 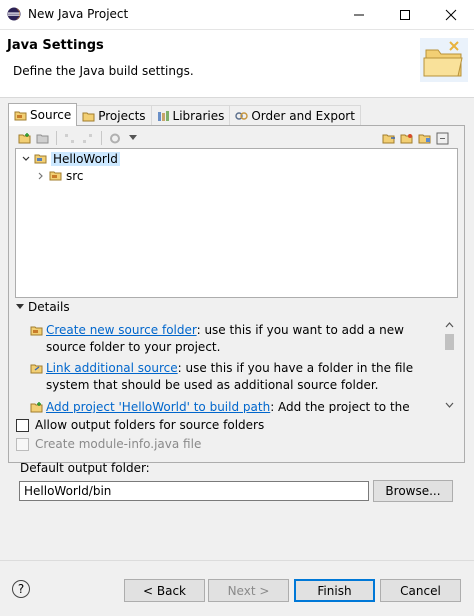 What do you see at coordinates (112, 368) in the screenshot?
I see `link-additional-source-link: Link additional source` at bounding box center [112, 368].